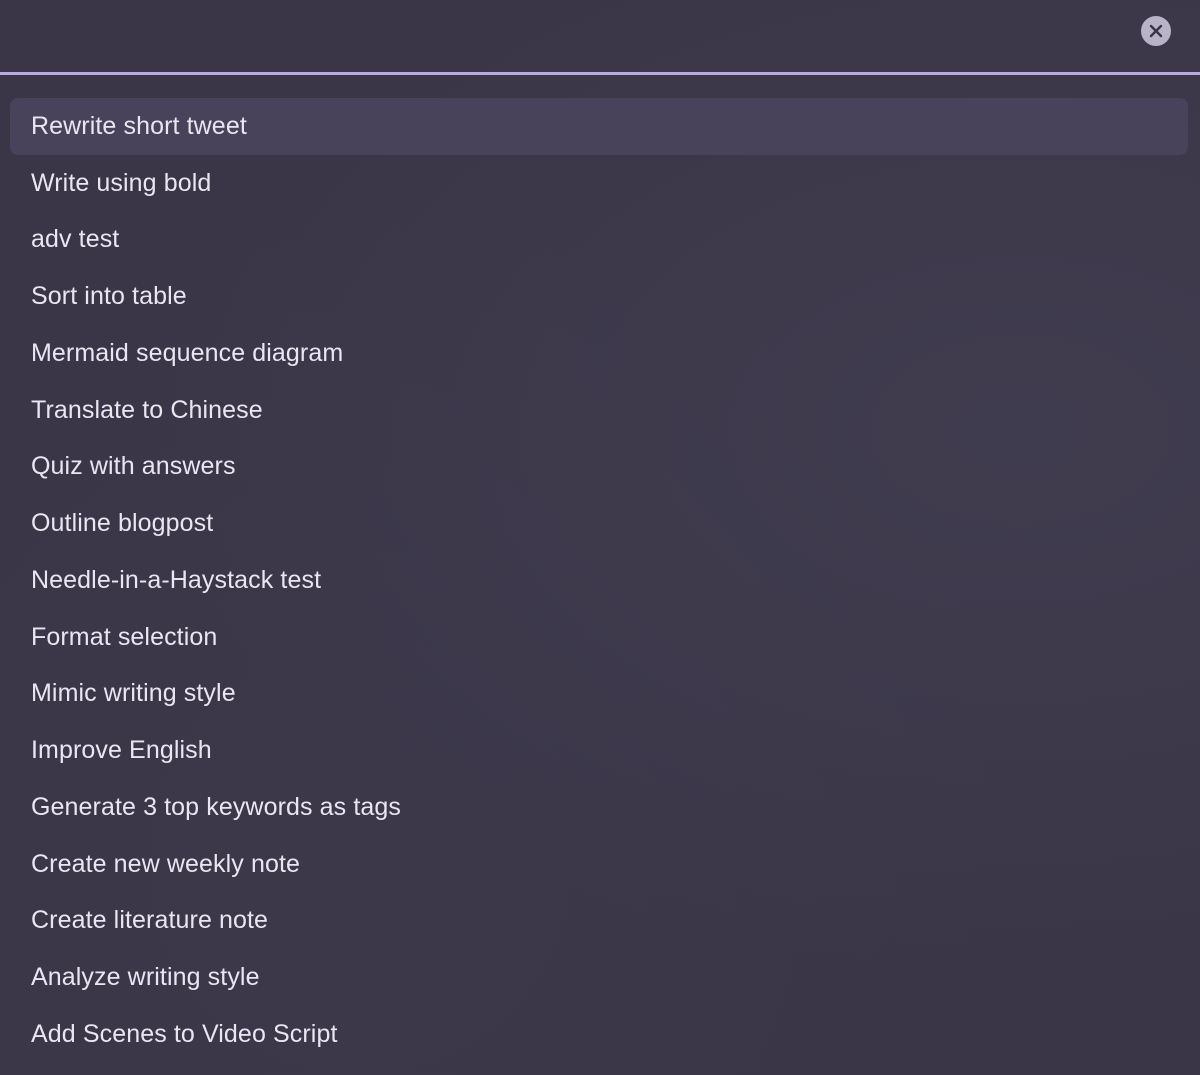 The image size is (1200, 1075). I want to click on search-divider, so click(600, 73).